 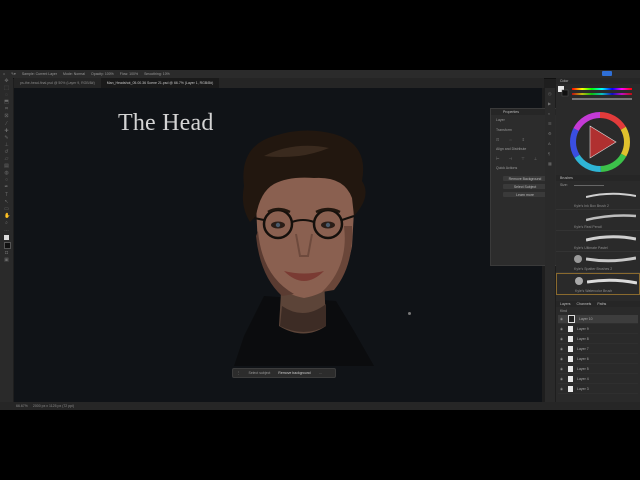 I want to click on type-tool-icon: T, so click(x=6, y=195).